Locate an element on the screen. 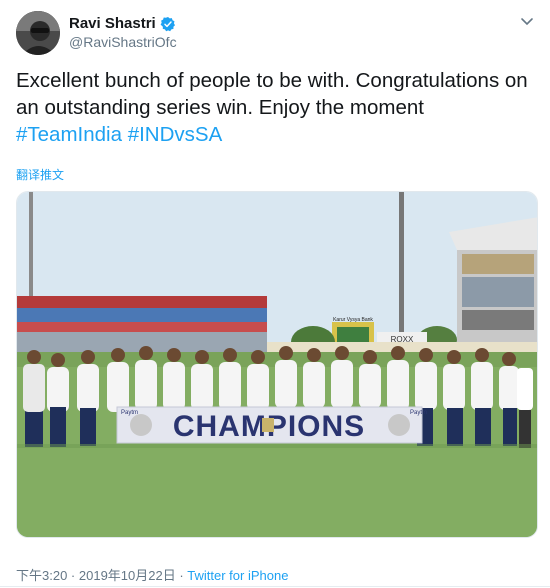 The width and height of the screenshot is (550, 588). screen-text: Karur Vysya Bank is located at coordinates (353, 320).